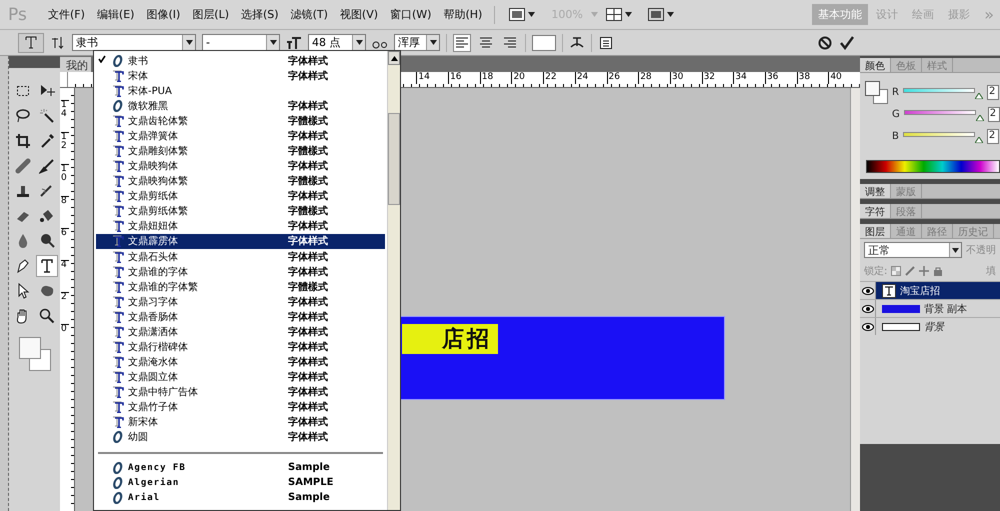 Image resolution: width=1000 pixels, height=511 pixels. Describe the element at coordinates (240, 498) in the screenshot. I see `font-list-item: Arial Sample` at that location.